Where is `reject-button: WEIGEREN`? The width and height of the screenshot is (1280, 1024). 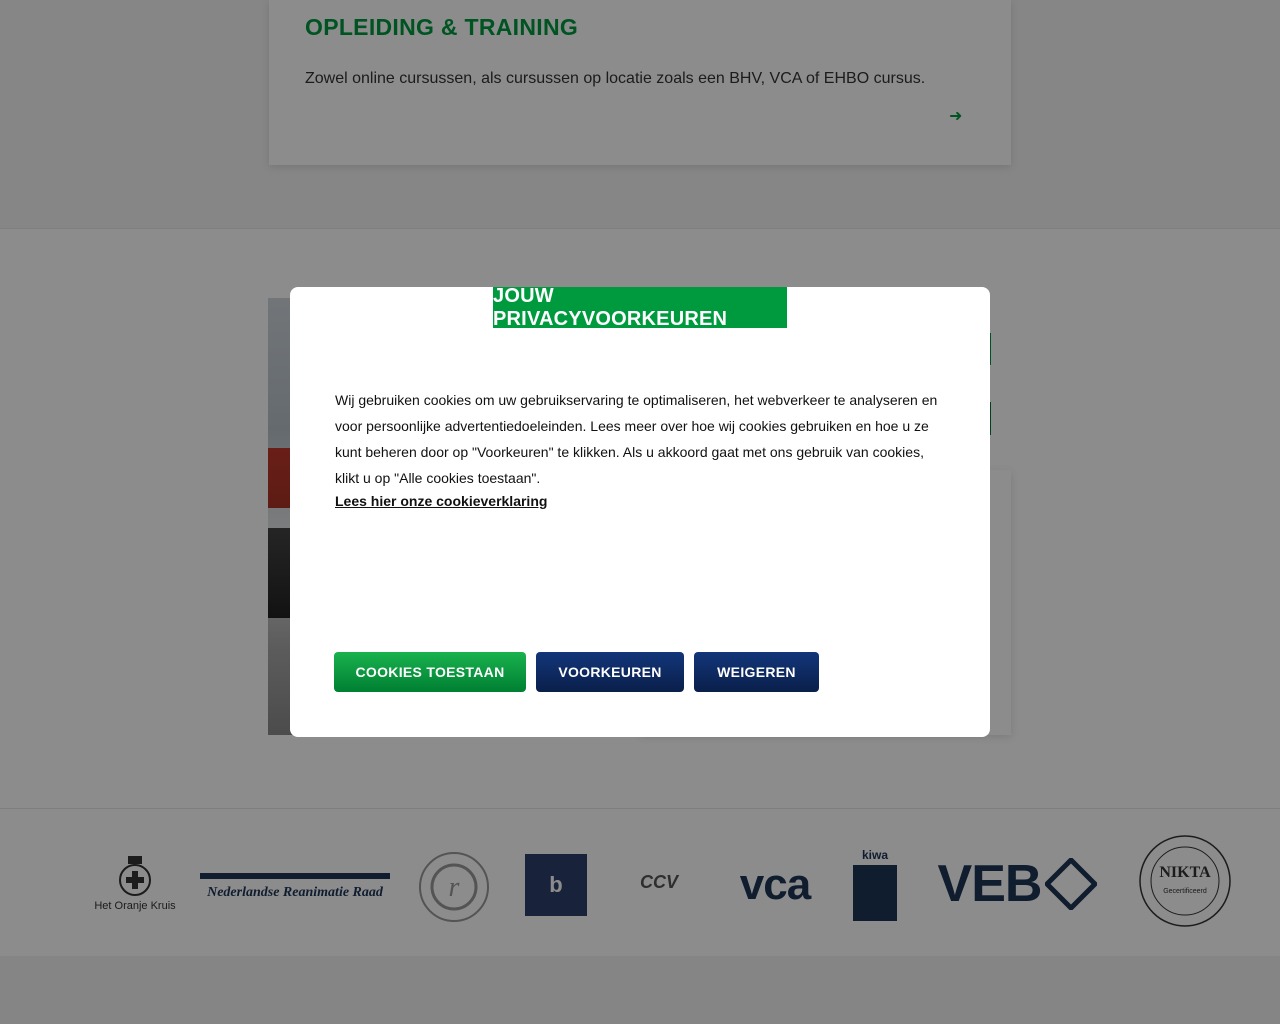 reject-button: WEIGEREN is located at coordinates (756, 672).